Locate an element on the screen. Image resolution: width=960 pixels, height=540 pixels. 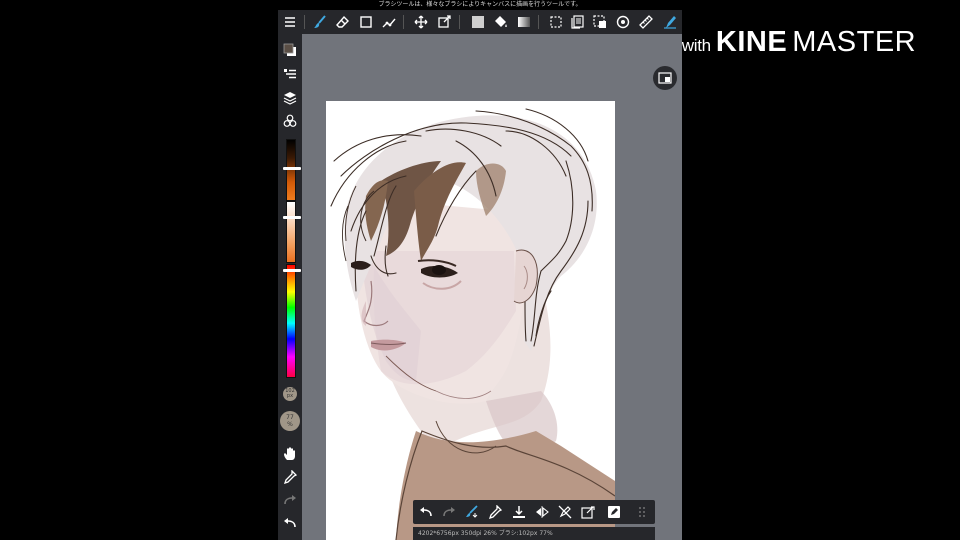
fill-rect-icon is located at coordinates (478, 22).